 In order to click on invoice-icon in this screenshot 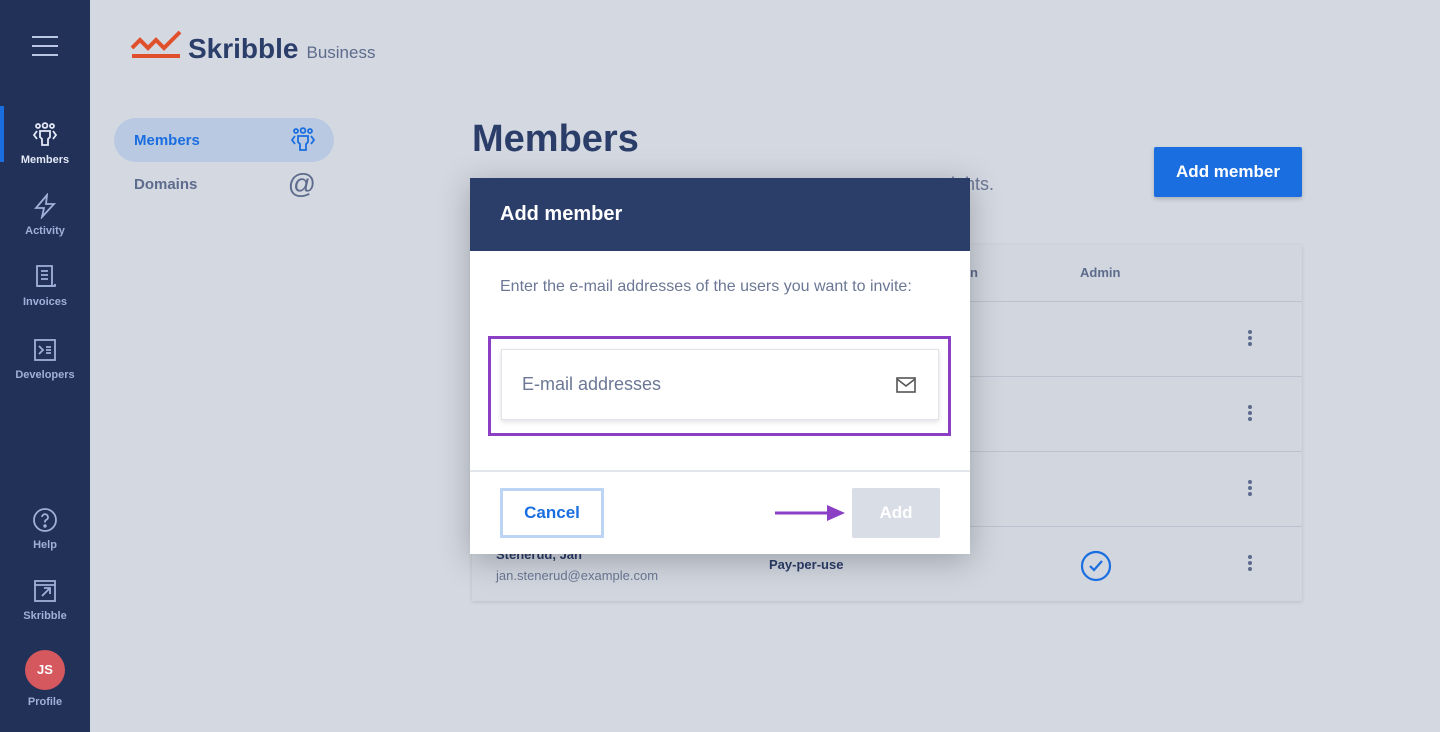, I will do `click(46, 276)`.